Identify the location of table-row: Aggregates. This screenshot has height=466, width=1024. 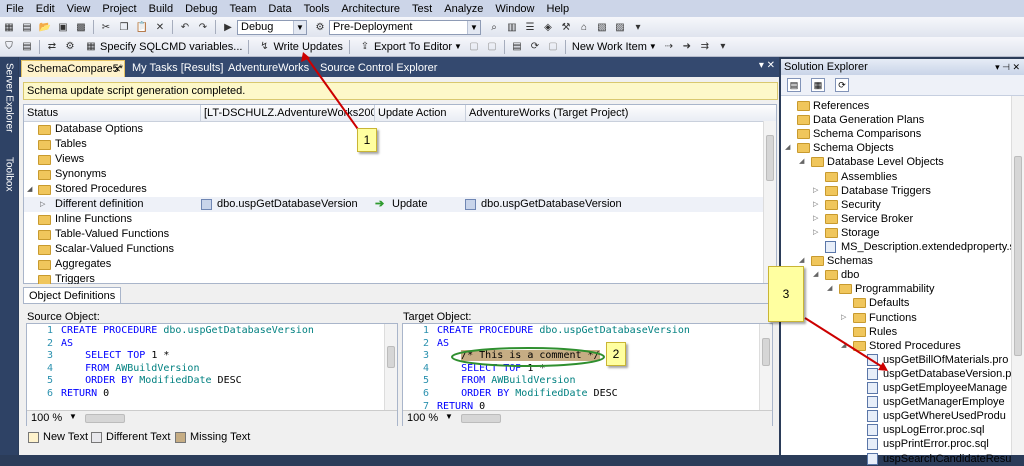
(393, 264).